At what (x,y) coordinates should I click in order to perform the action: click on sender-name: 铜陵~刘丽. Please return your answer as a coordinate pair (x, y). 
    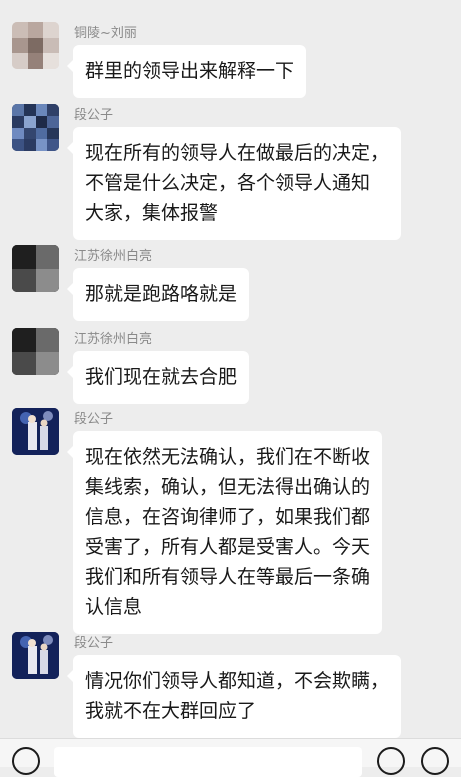
    Looking at the image, I should click on (105, 33).